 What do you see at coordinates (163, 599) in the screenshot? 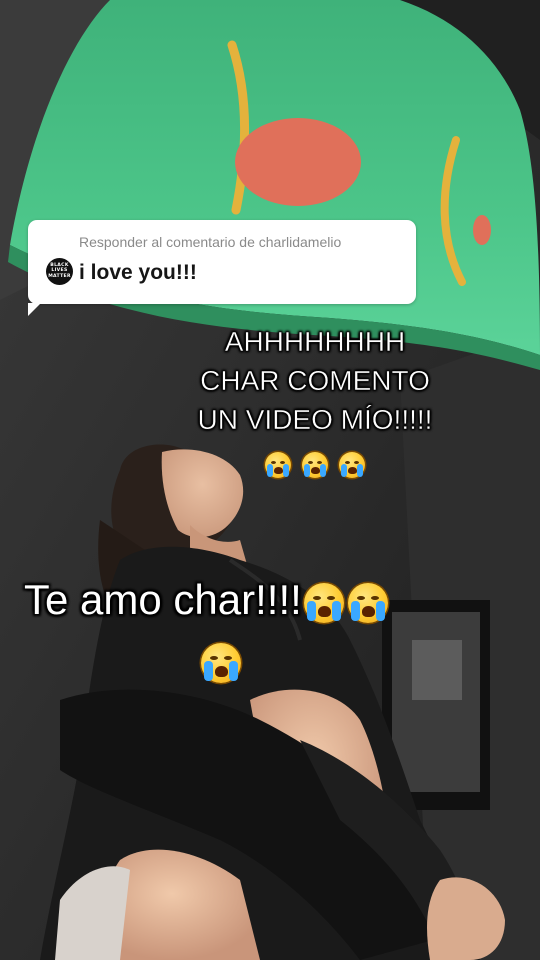
I see `caption-main-text: Te amo char!!!!` at bounding box center [163, 599].